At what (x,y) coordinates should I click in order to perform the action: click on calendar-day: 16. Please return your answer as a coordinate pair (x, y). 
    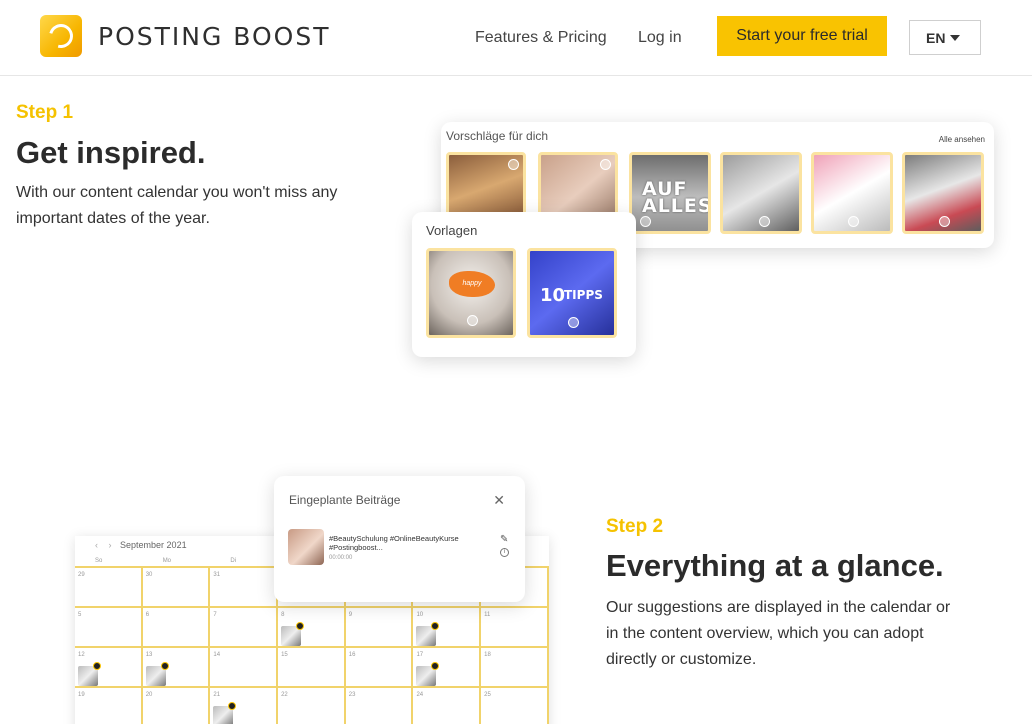
    Looking at the image, I should click on (380, 667).